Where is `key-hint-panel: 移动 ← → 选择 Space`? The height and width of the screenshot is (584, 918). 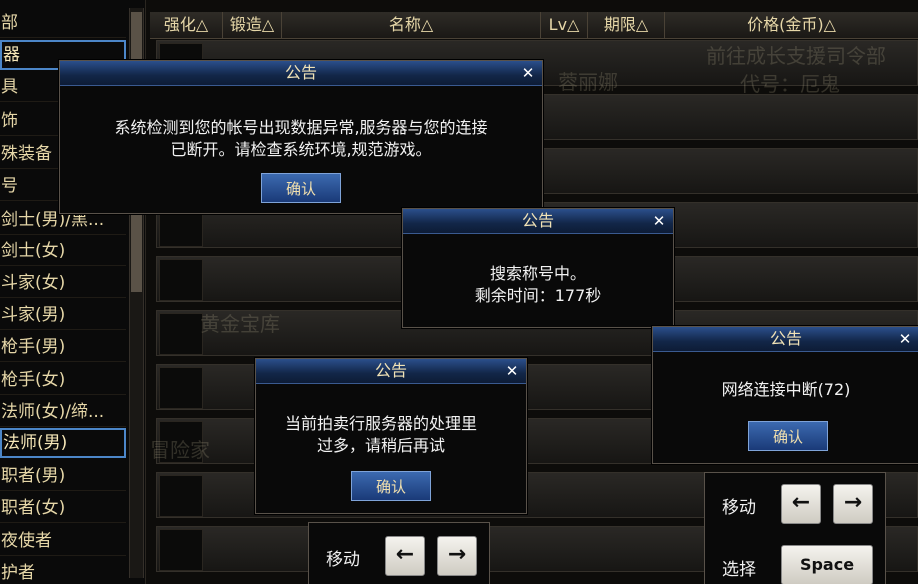
key-hint-panel: 移动 ← → 选择 Space is located at coordinates (795, 528).